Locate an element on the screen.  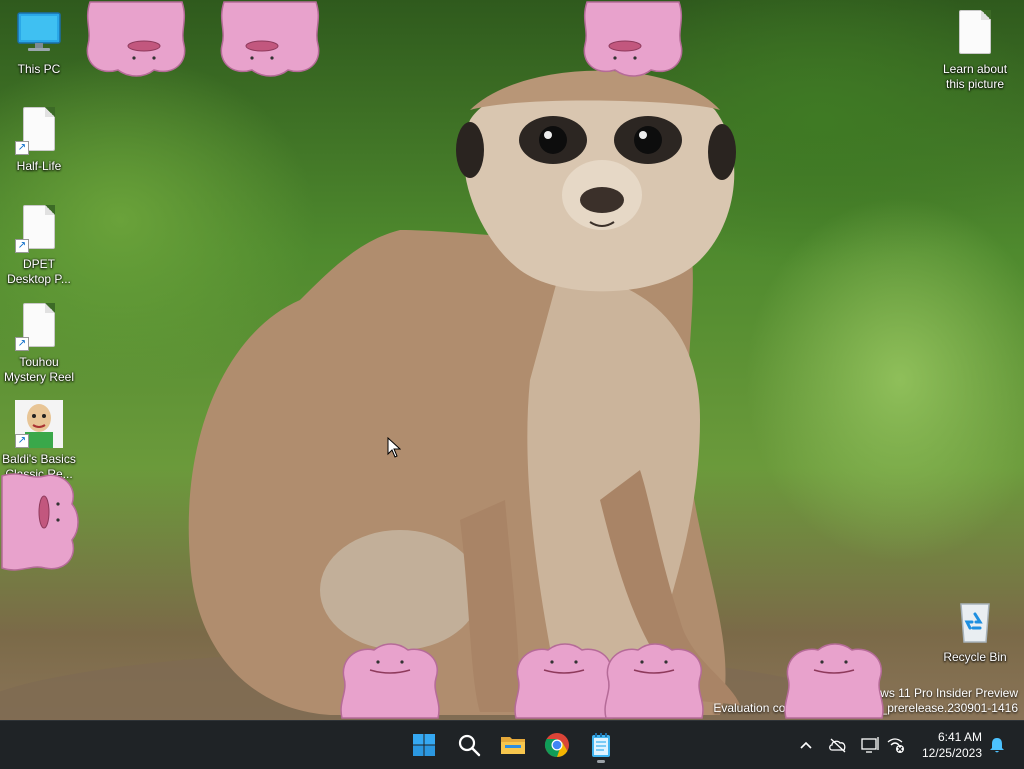
taskbar-file-explorer-button is located at coordinates (513, 745).